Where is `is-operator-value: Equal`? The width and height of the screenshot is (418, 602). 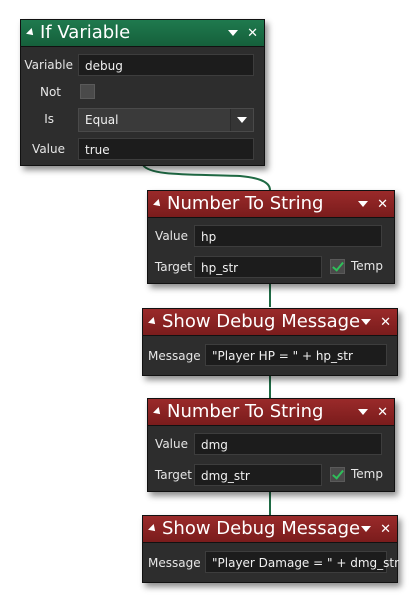 is-operator-value: Equal is located at coordinates (102, 120).